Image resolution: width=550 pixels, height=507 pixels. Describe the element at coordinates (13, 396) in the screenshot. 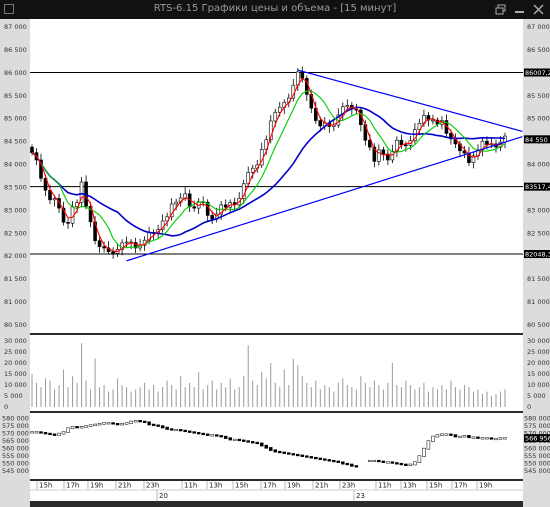

I see `volume-tick-label-left: 5 000` at that location.